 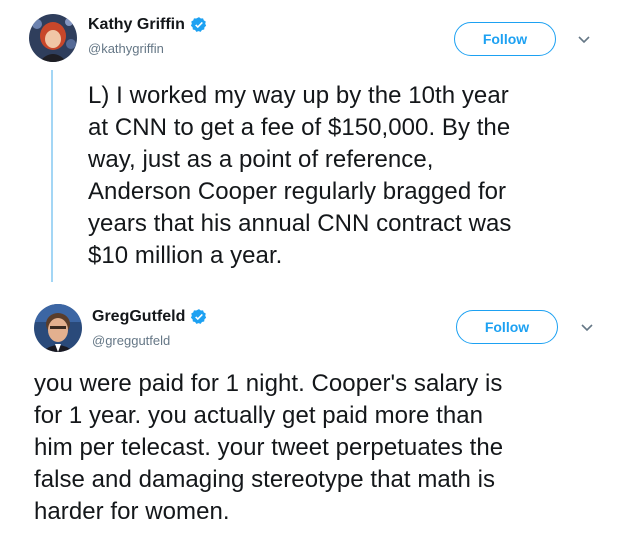 What do you see at coordinates (52, 176) in the screenshot?
I see `thread-connector-line` at bounding box center [52, 176].